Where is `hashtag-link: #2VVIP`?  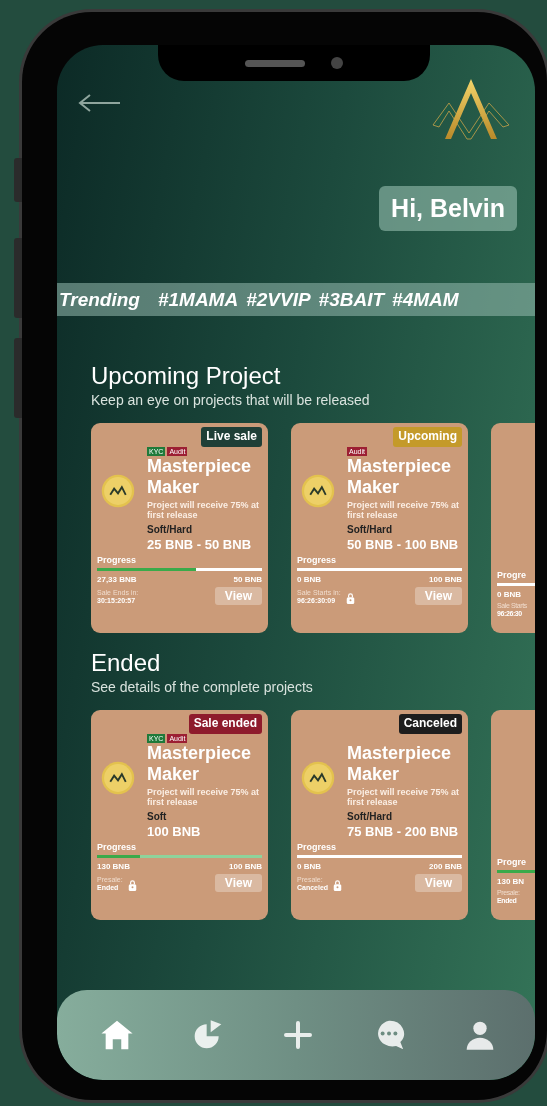
hashtag-link: #2VVIP is located at coordinates (278, 300).